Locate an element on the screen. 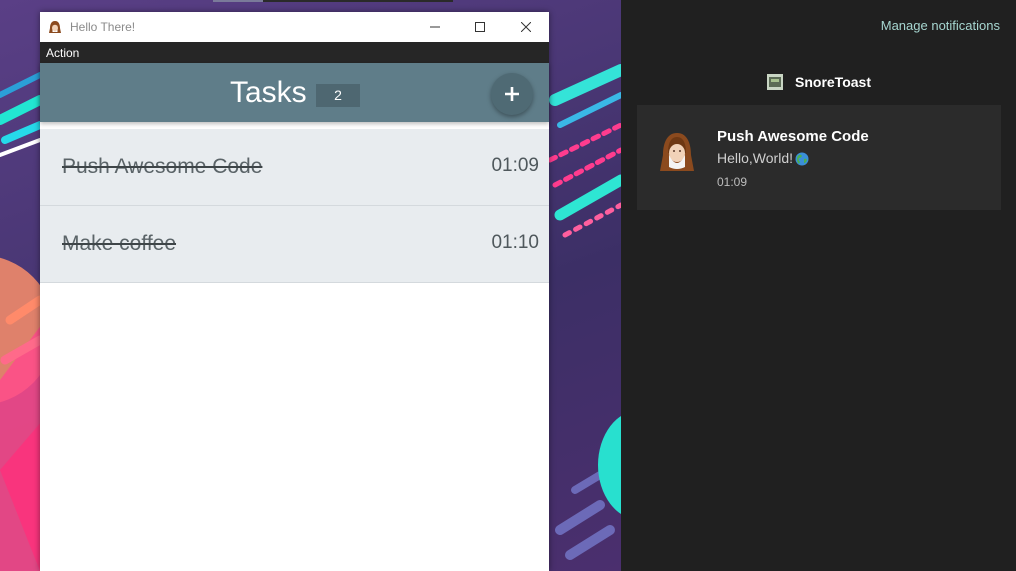  tasks-header: Tasks 2 is located at coordinates (294, 92).